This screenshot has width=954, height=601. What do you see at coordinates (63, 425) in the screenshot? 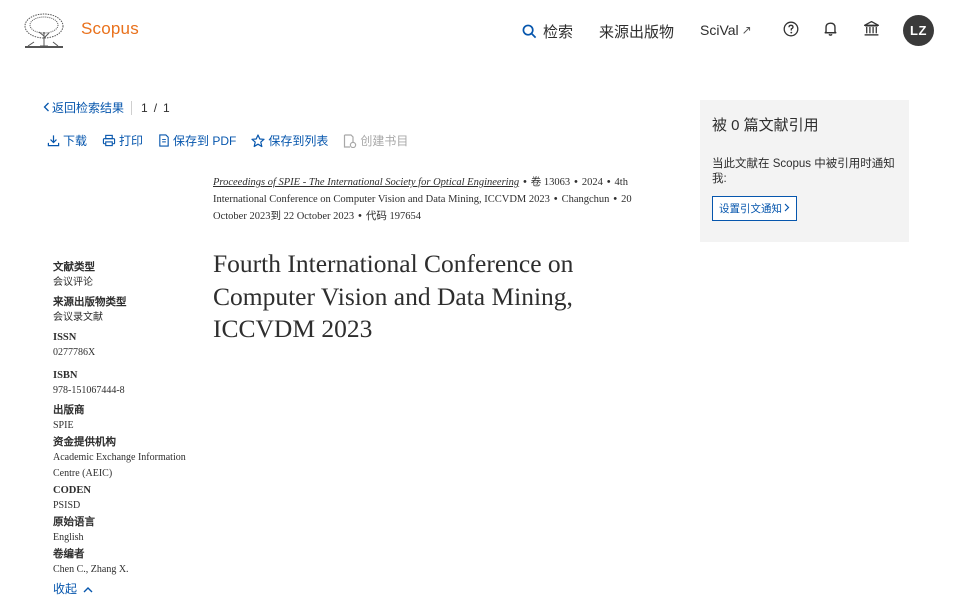
I see `publisher-value: SPIE` at bounding box center [63, 425].